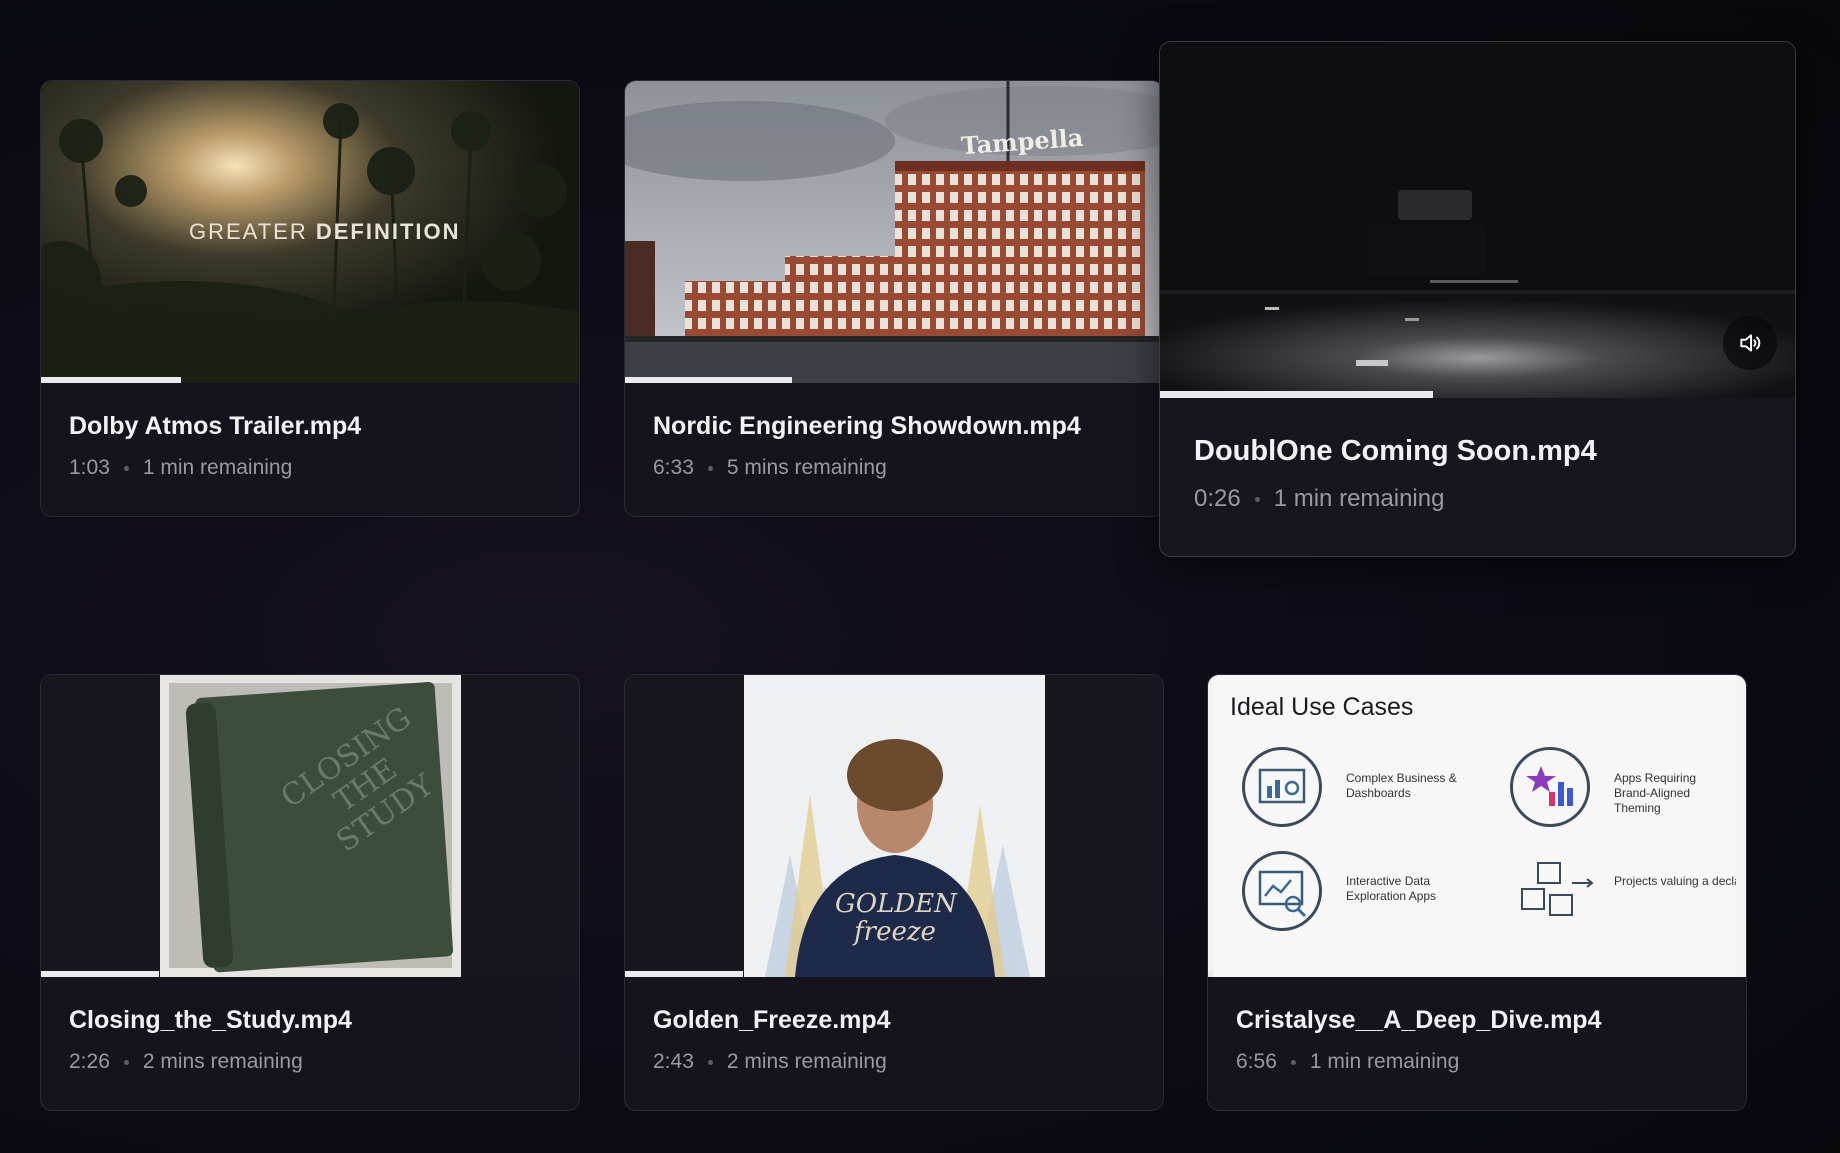 Image resolution: width=1840 pixels, height=1153 pixels. I want to click on cubes-icon, so click(1557, 889).